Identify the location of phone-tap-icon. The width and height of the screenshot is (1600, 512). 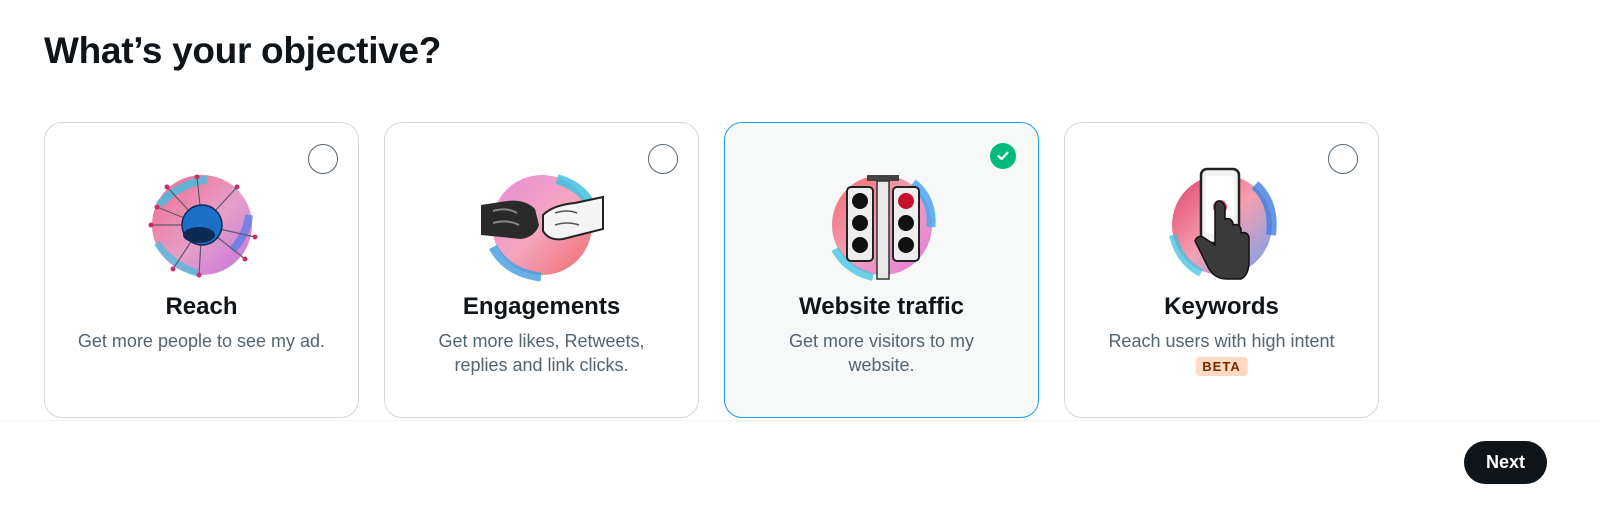
(1222, 223).